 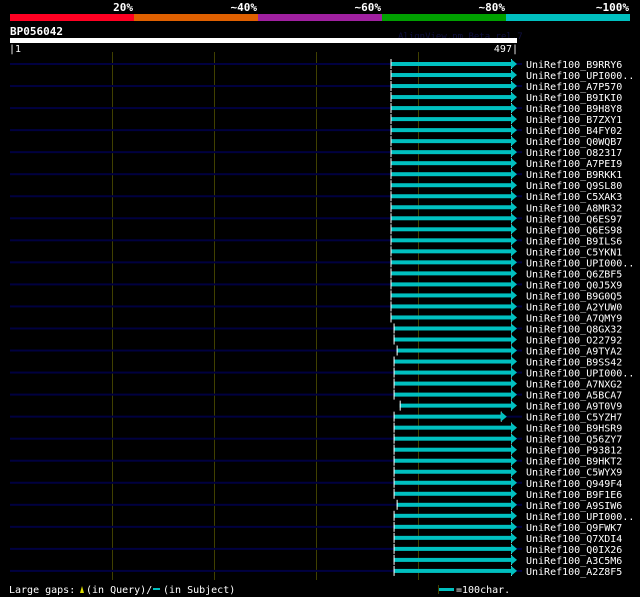 What do you see at coordinates (574, 451) in the screenshot?
I see `hit-label: UniRef100_P93812` at bounding box center [574, 451].